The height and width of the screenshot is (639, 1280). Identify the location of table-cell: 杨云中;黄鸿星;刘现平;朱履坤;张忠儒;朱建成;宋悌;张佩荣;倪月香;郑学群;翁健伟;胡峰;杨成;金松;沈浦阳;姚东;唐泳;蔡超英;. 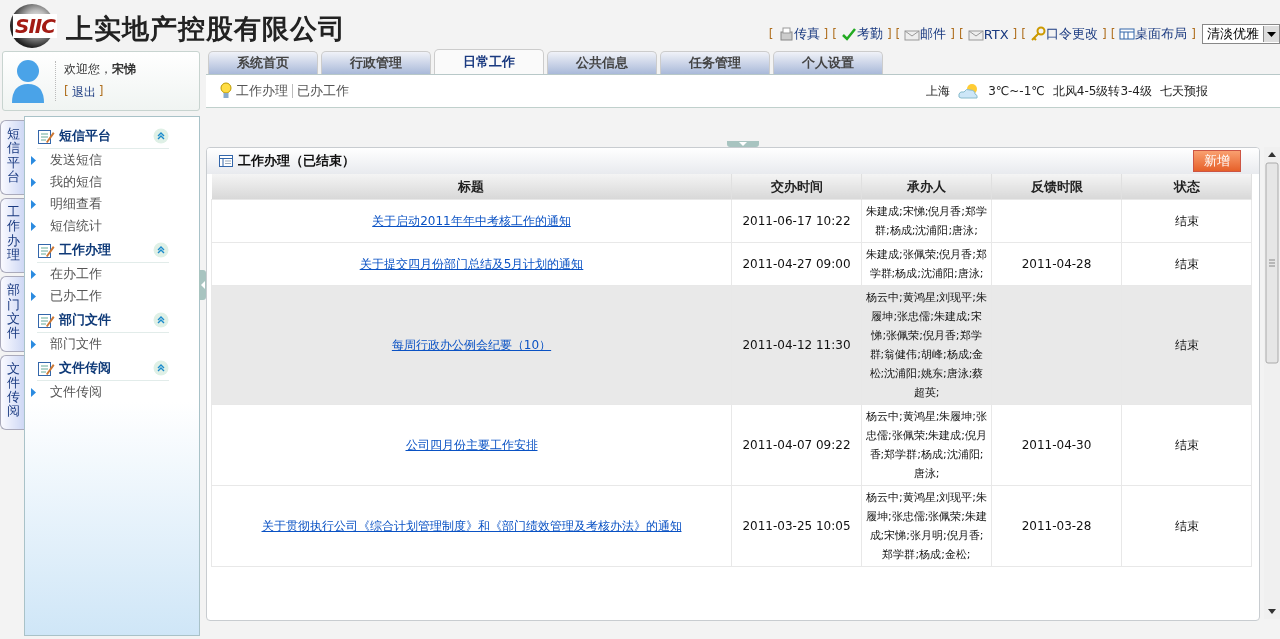
(926, 345).